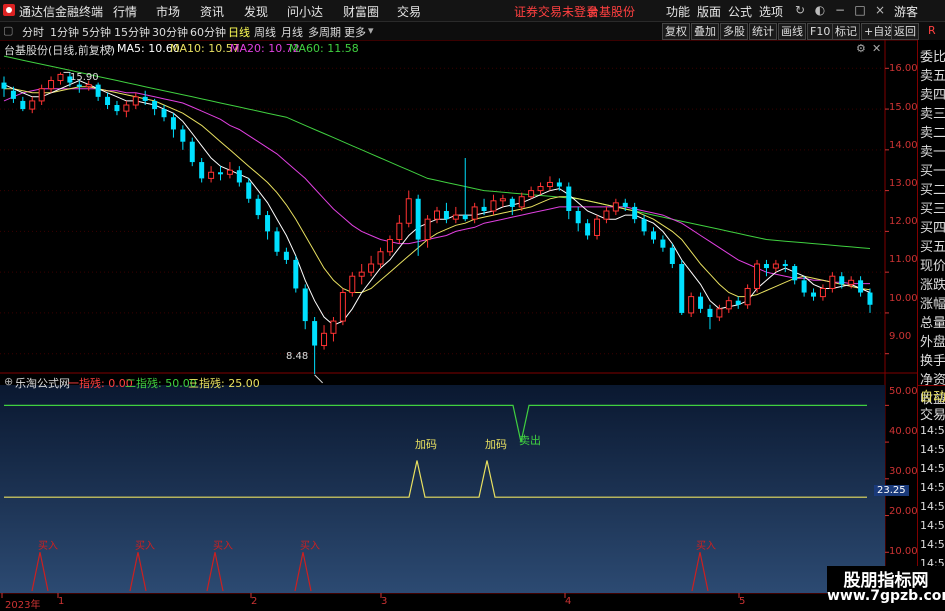 The image size is (945, 611). Describe the element at coordinates (371, 30) in the screenshot. I see `more-chevron-icon: ▾` at that location.